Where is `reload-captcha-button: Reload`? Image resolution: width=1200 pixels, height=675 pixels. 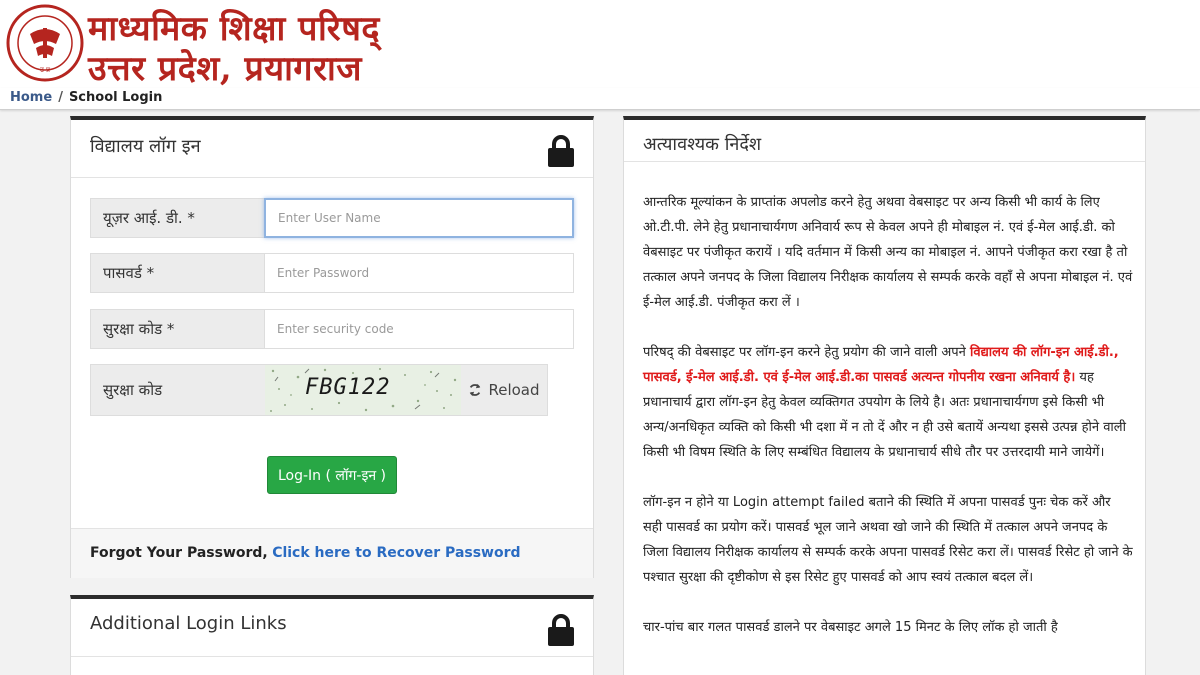 reload-captcha-button: Reload is located at coordinates (504, 390).